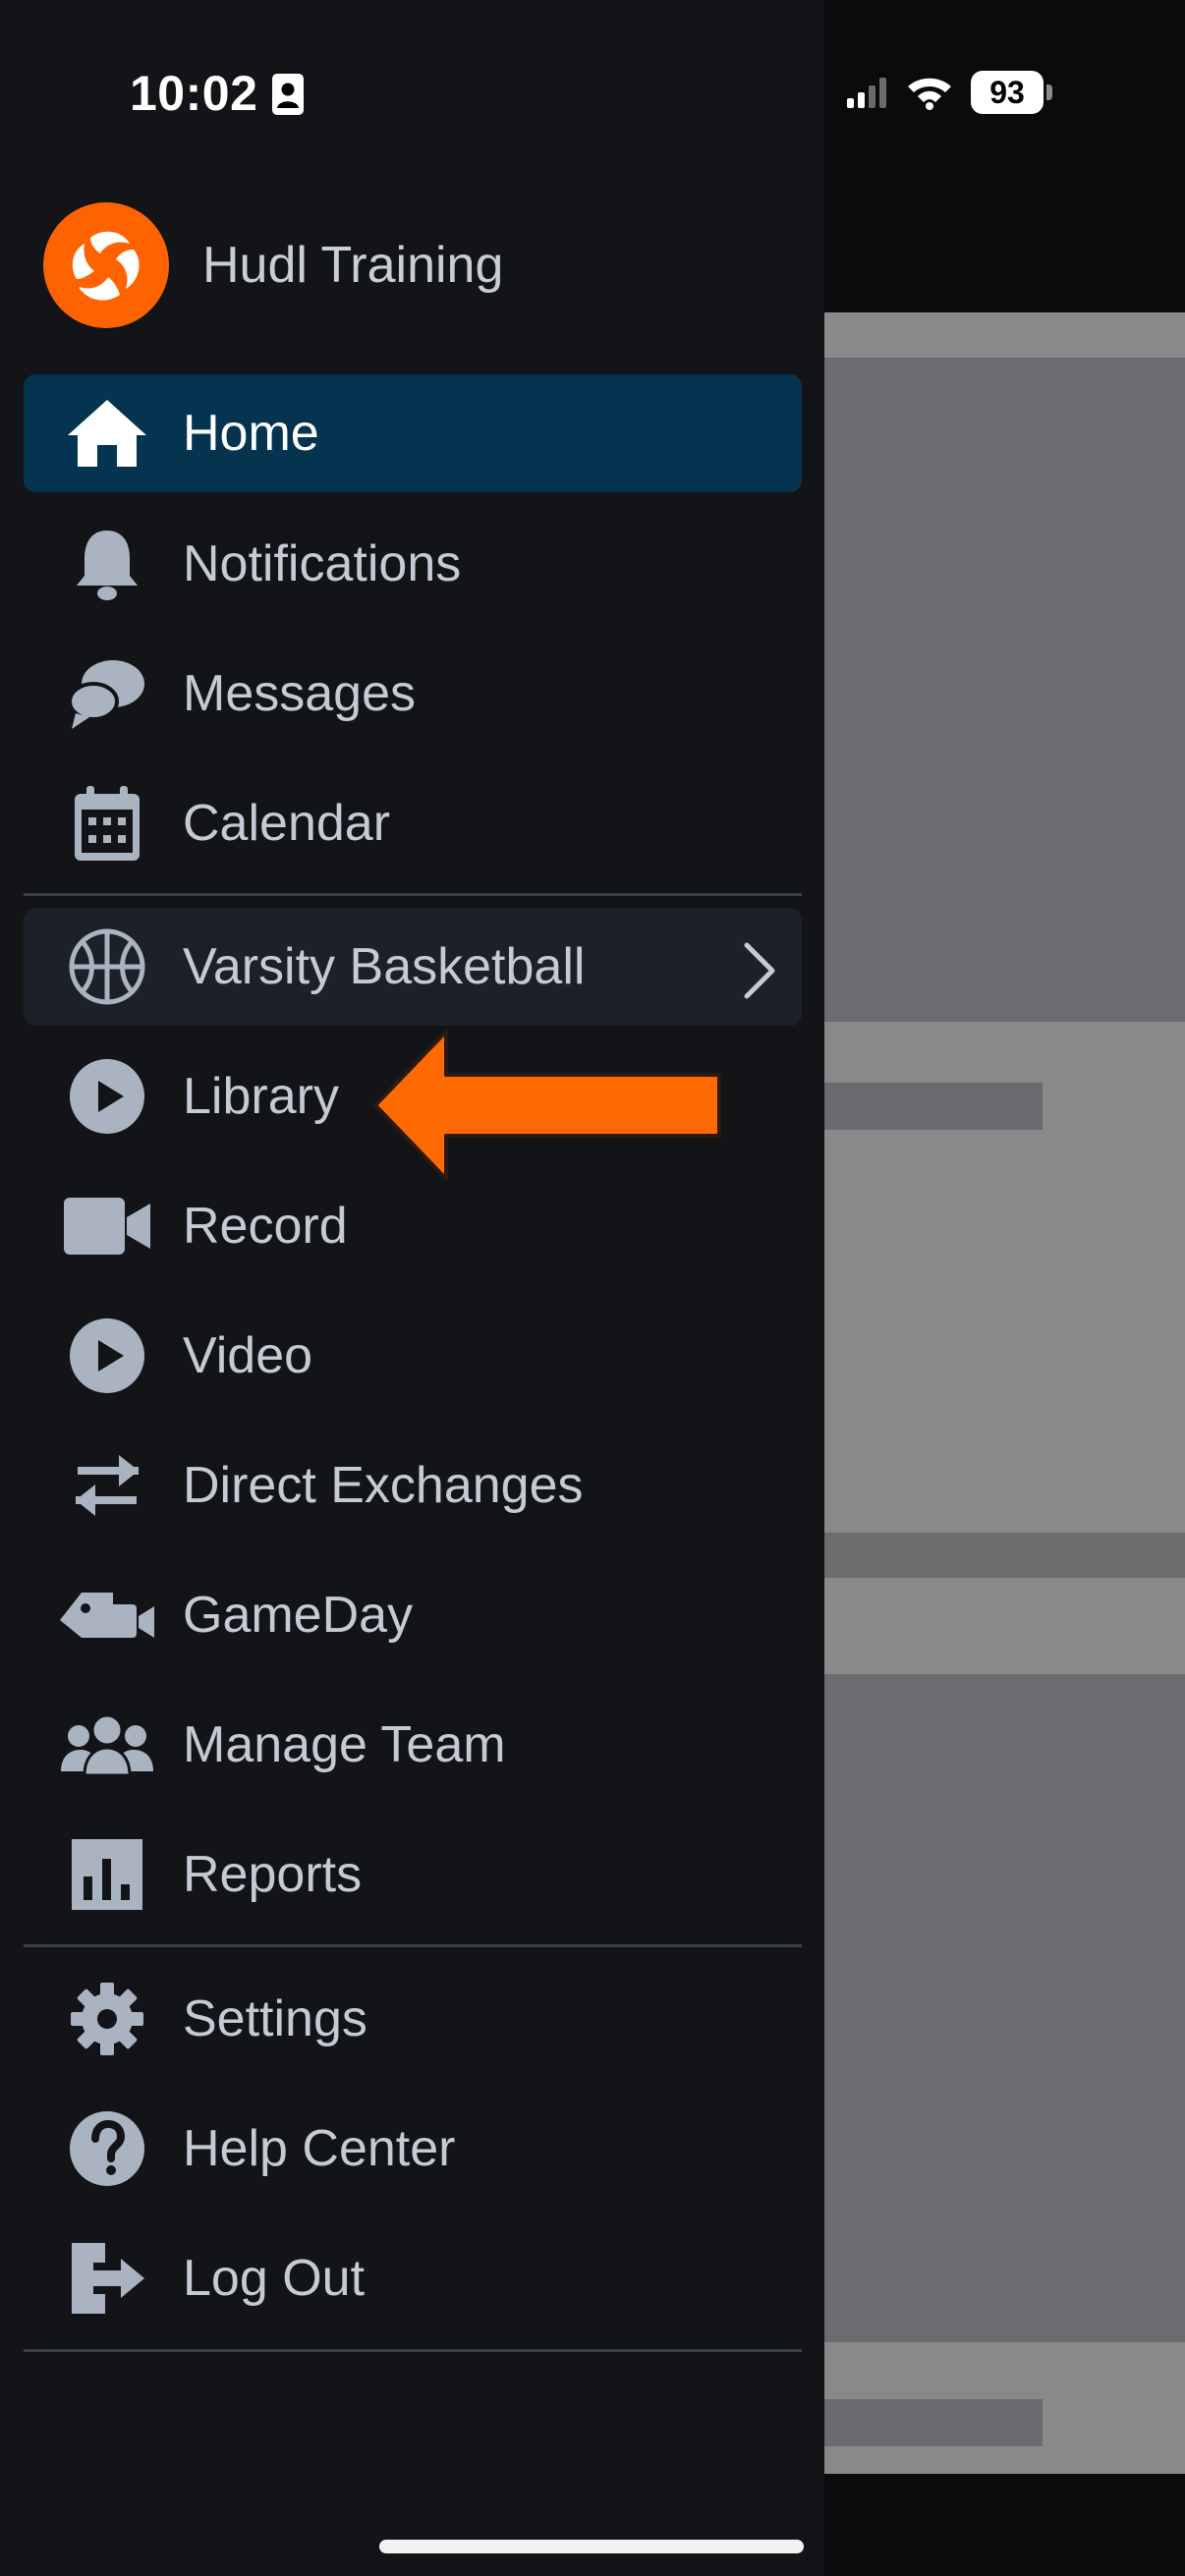 The width and height of the screenshot is (1185, 2576). What do you see at coordinates (1005, 2525) in the screenshot?
I see `background-footer` at bounding box center [1005, 2525].